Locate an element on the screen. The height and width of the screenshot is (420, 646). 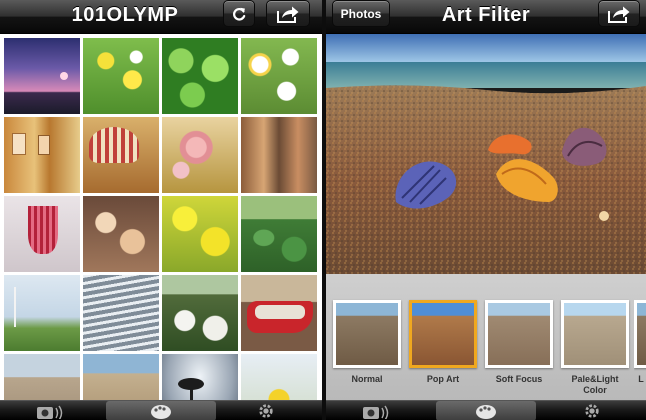
filter-label: Normal is located at coordinates (367, 379).